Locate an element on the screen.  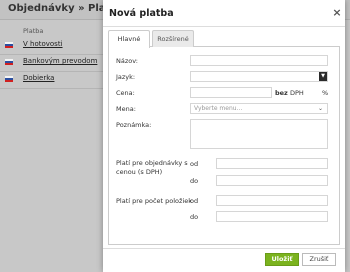
items-to-label: do is located at coordinates (194, 217).